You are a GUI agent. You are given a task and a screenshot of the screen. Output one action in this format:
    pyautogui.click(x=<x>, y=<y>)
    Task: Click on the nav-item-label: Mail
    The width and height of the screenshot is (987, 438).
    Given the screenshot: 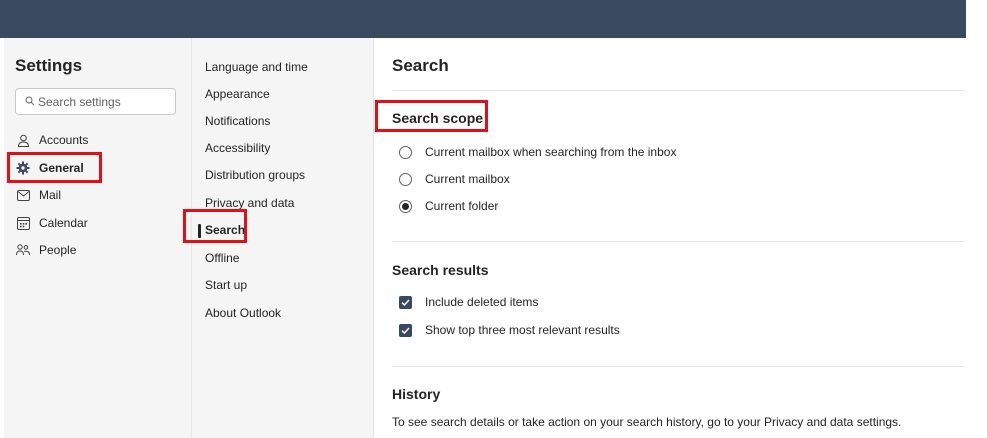 What is the action you would take?
    pyautogui.click(x=50, y=195)
    